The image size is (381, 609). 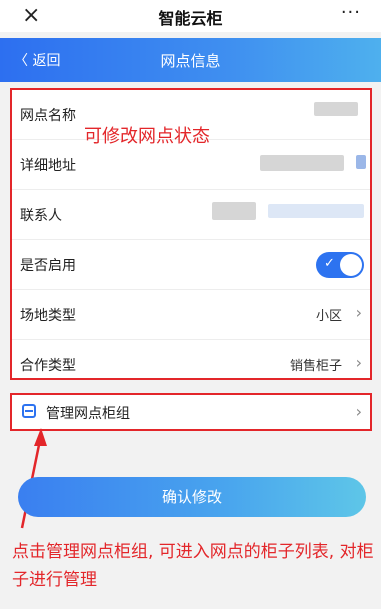 I want to click on annotation-bottom: 点击管理网点柜组, 可进入网点的柜子列表, 对柜子进行管理, so click(x=193, y=566).